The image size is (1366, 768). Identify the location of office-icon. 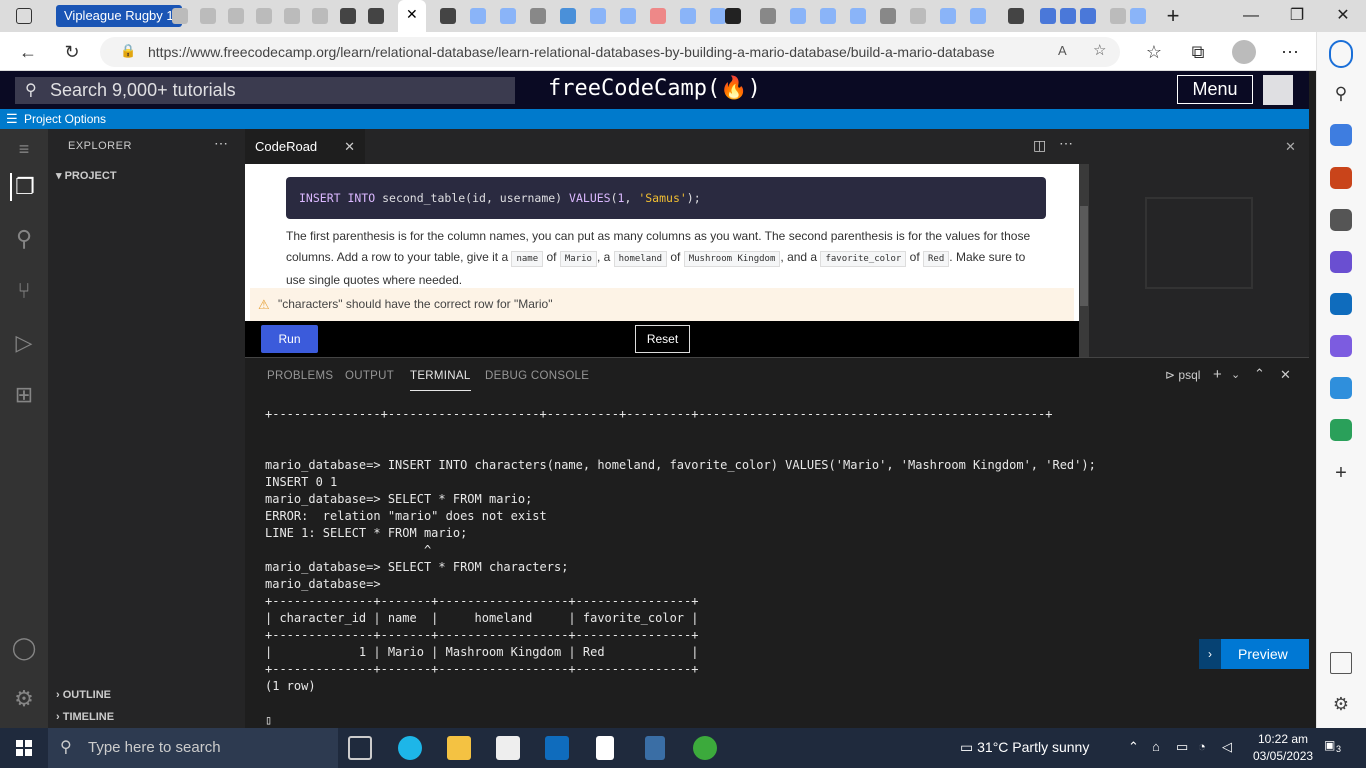
(1341, 262).